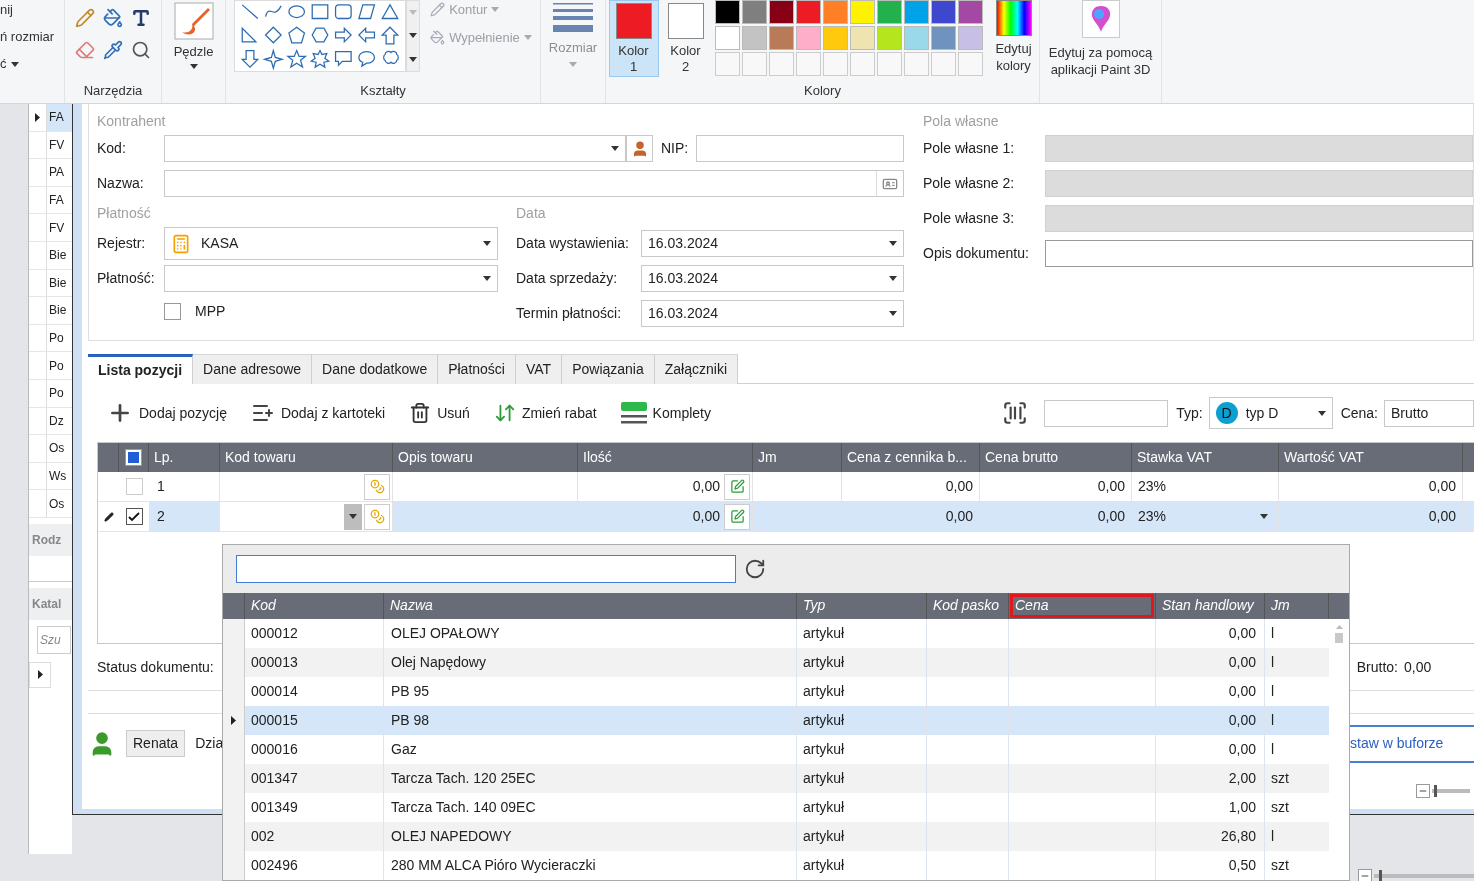 The image size is (1474, 881). What do you see at coordinates (32, 37) in the screenshot?
I see `ribbon-menu-item: ń rozmiar` at bounding box center [32, 37].